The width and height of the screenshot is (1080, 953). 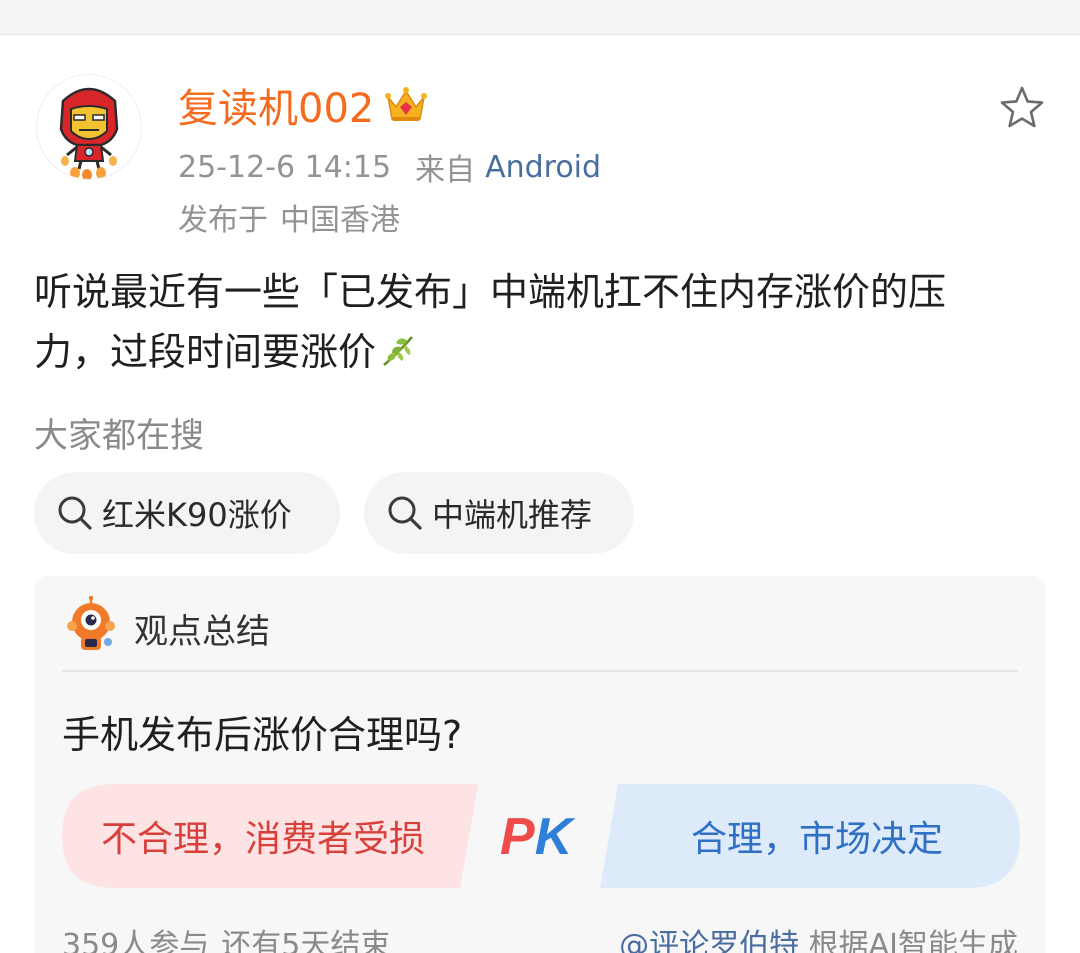 What do you see at coordinates (1022, 108) in the screenshot?
I see `favorite-star-button` at bounding box center [1022, 108].